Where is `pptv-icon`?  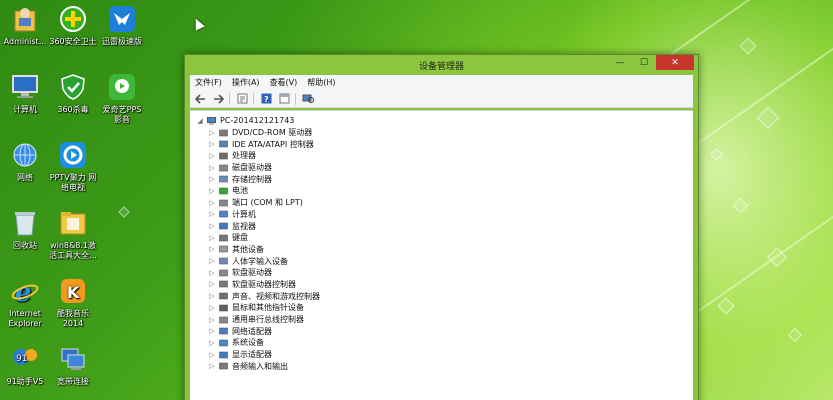
pptv-icon is located at coordinates (73, 155).